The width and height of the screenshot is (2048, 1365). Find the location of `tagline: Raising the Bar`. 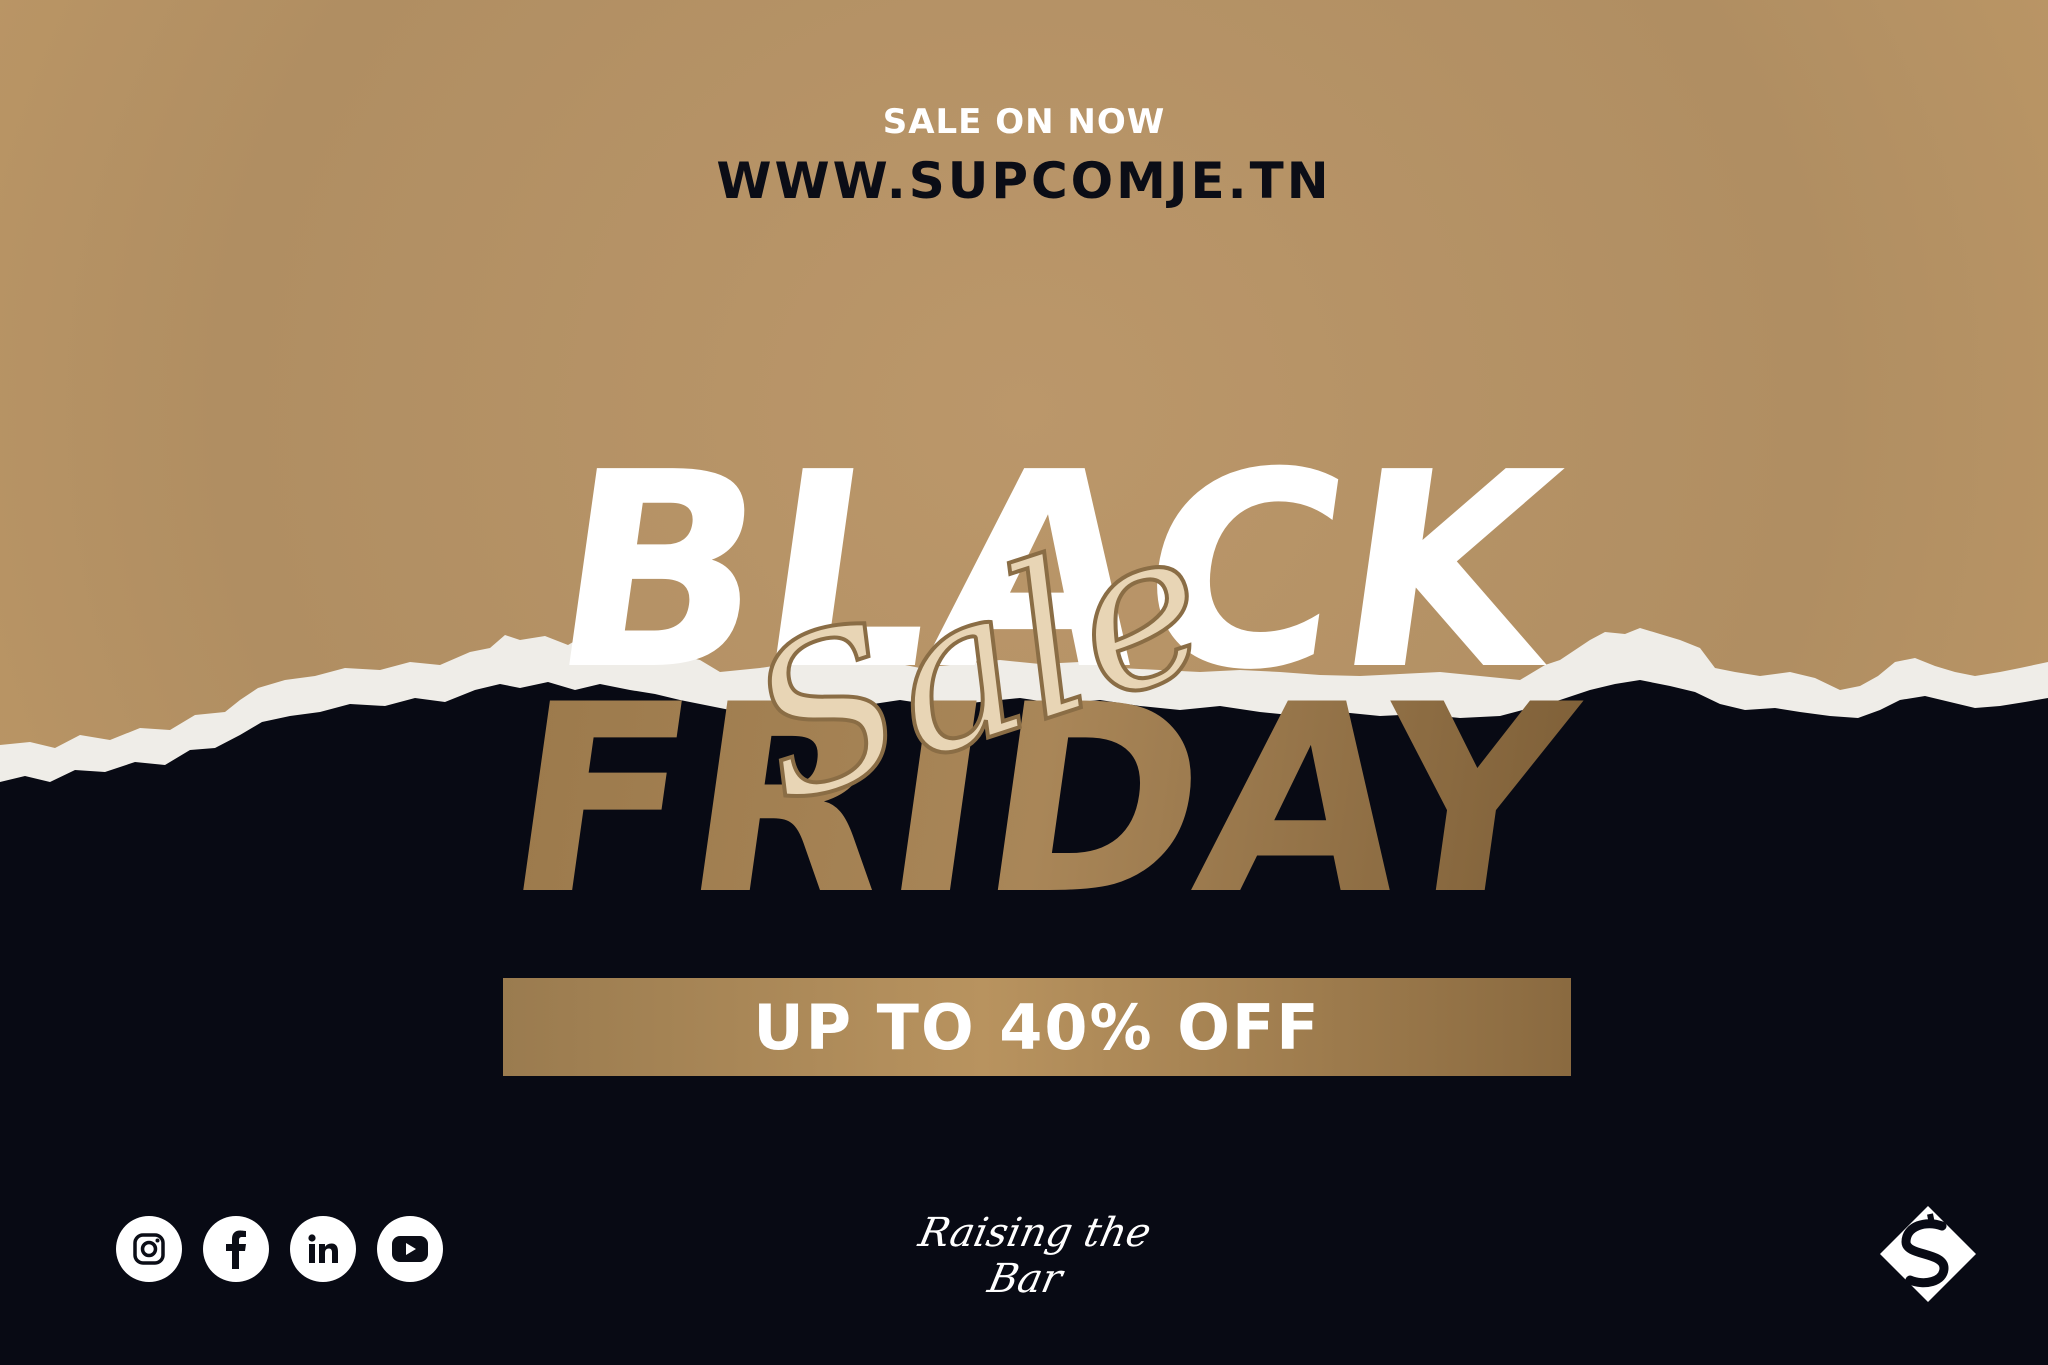

tagline: Raising the Bar is located at coordinates (1035, 1256).